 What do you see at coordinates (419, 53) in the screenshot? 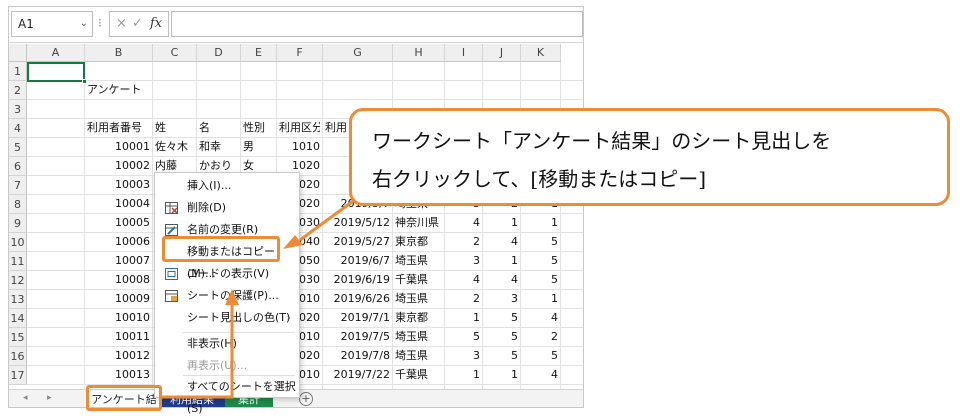
I see `column-header-h: H` at bounding box center [419, 53].